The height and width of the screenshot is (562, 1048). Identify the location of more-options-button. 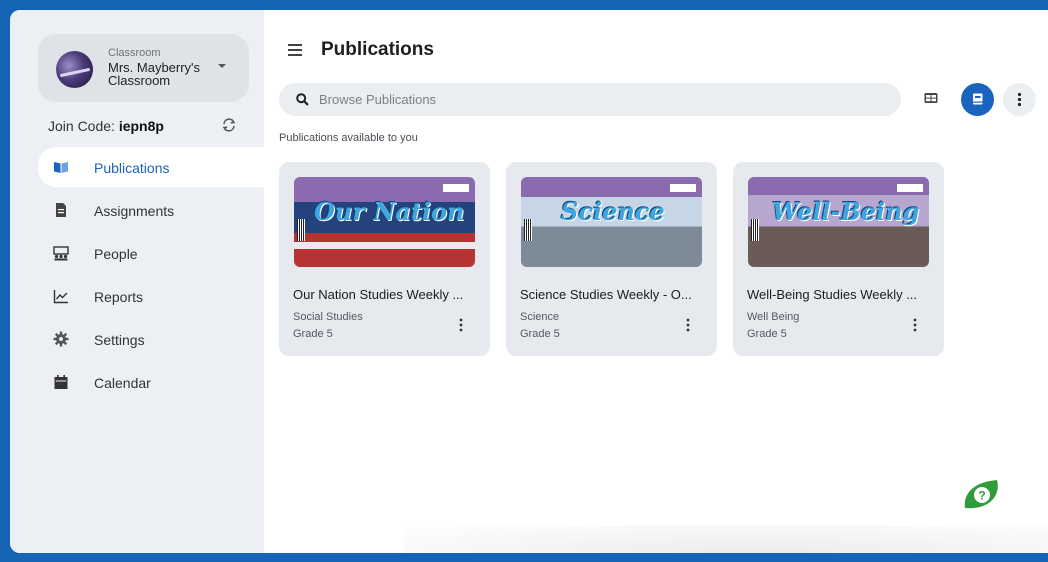
(1019, 99).